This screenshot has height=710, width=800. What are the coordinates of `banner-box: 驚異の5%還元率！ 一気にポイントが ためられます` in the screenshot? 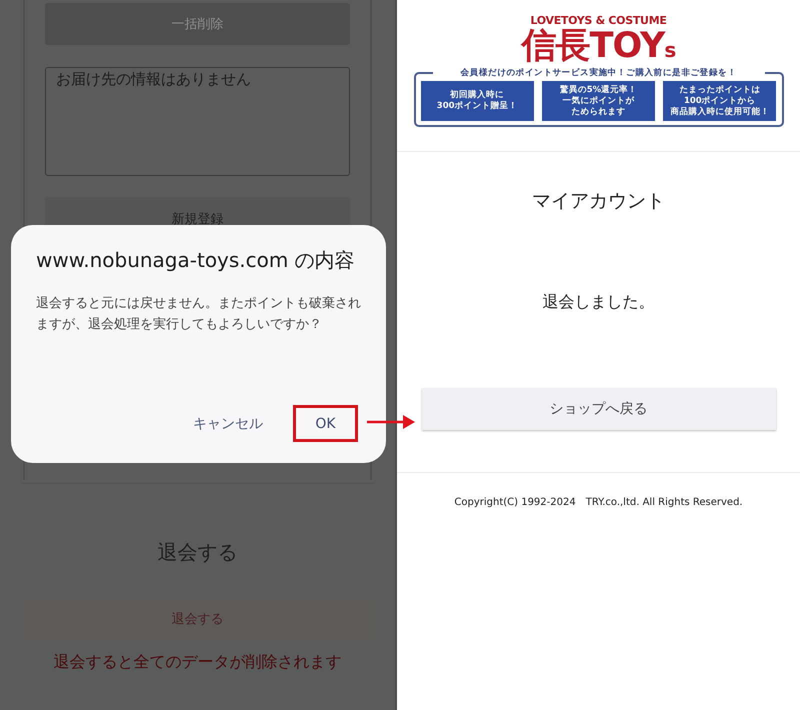 It's located at (599, 101).